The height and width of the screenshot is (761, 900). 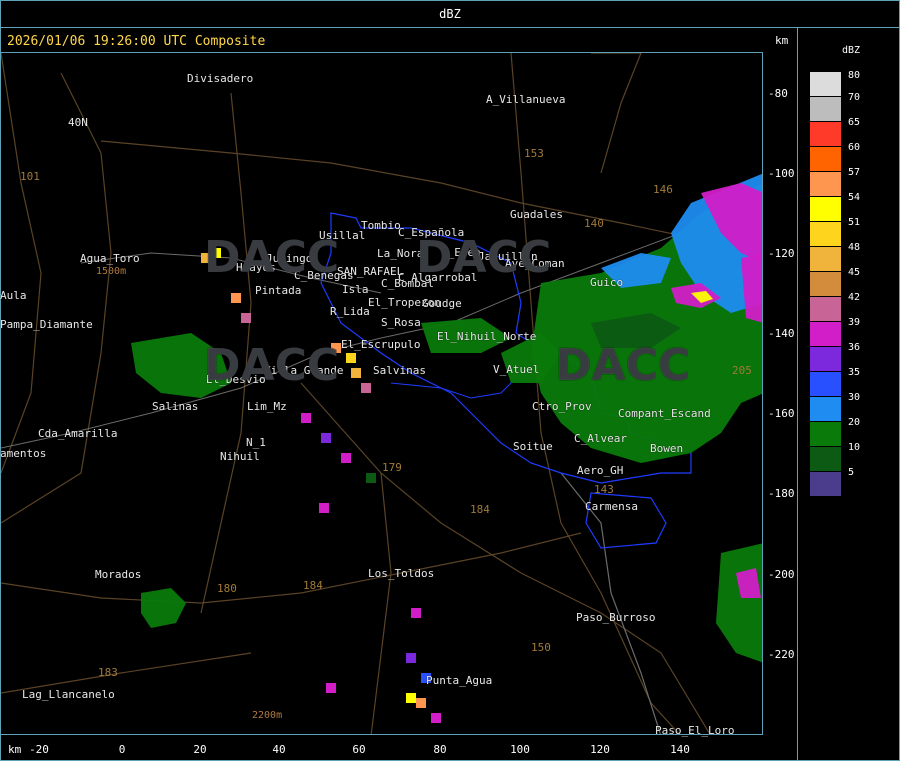 What do you see at coordinates (781, 574) in the screenshot?
I see `y-tick-label: -200` at bounding box center [781, 574].